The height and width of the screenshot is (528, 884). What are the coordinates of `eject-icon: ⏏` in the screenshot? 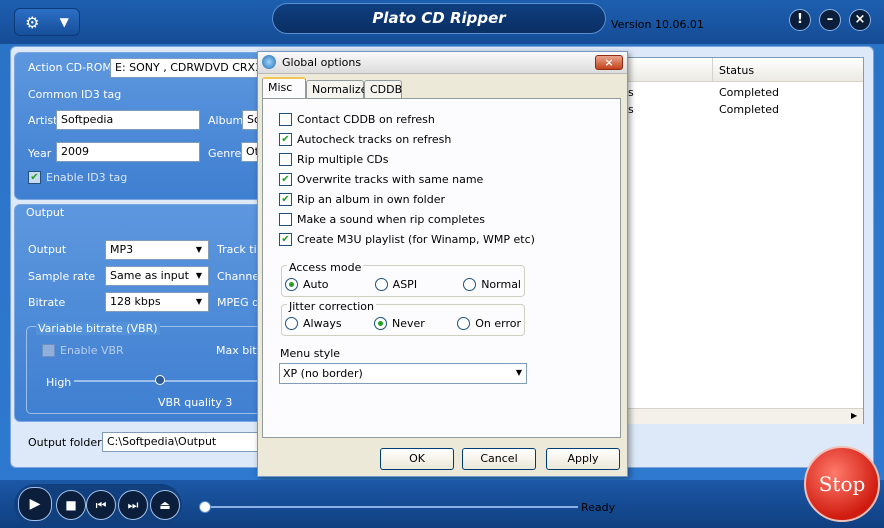 It's located at (165, 505).